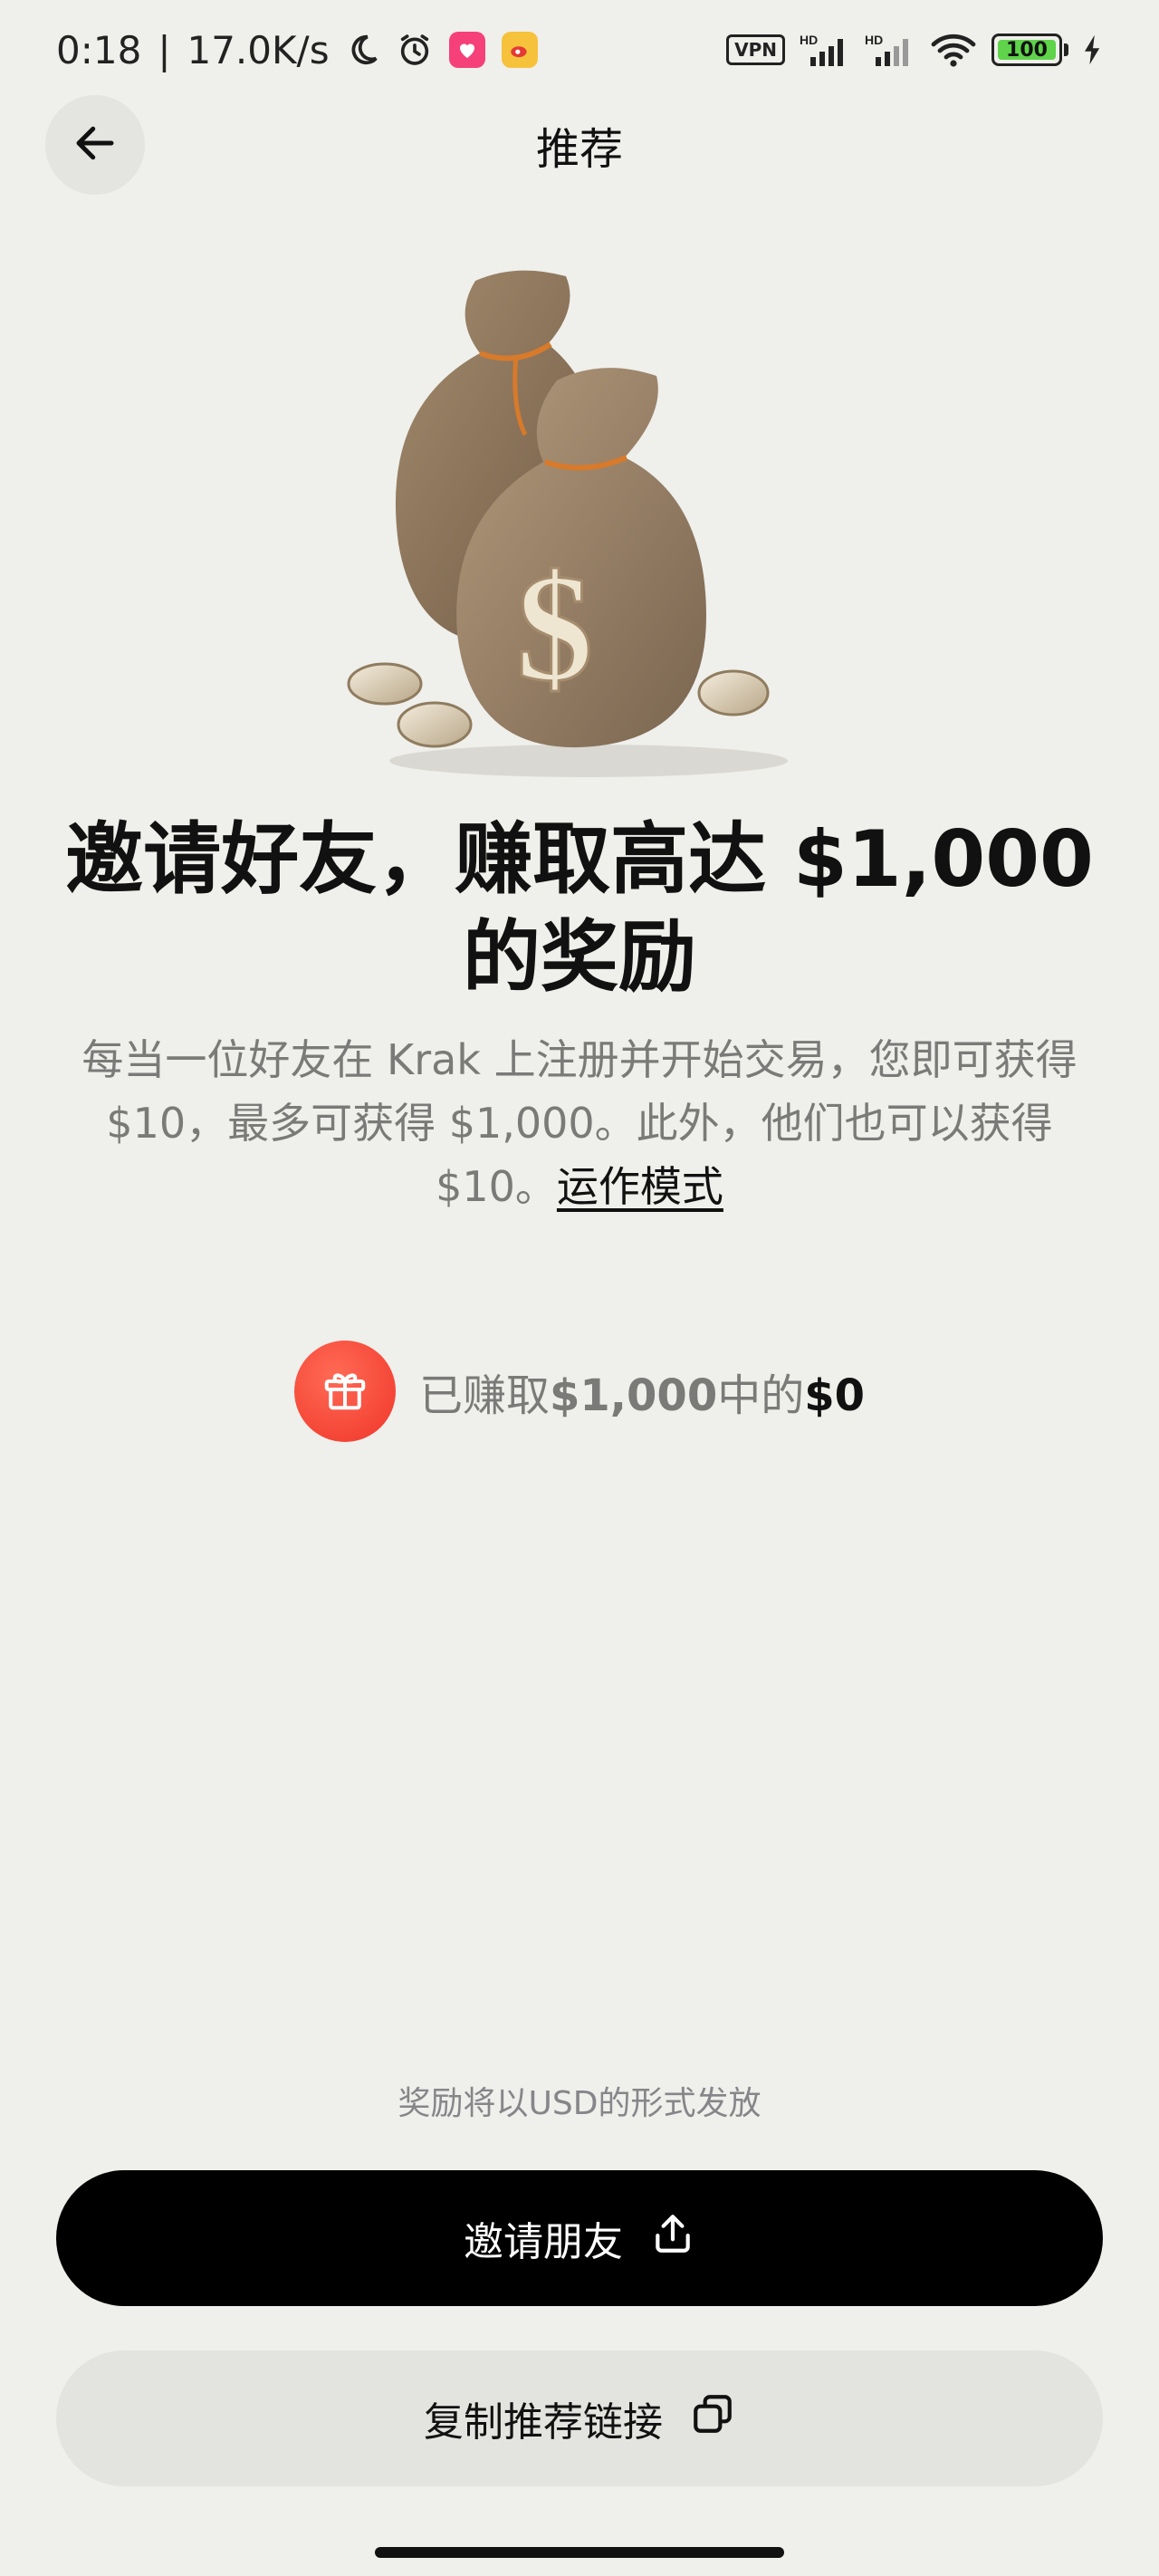 This screenshot has height=2576, width=1159. Describe the element at coordinates (809, 40) in the screenshot. I see `signal1-label: HD` at that location.